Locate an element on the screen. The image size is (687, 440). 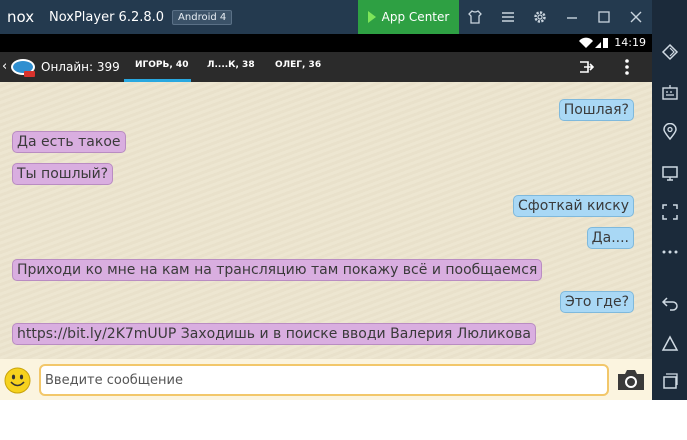
svg-text: nox is located at coordinates (20, 17).